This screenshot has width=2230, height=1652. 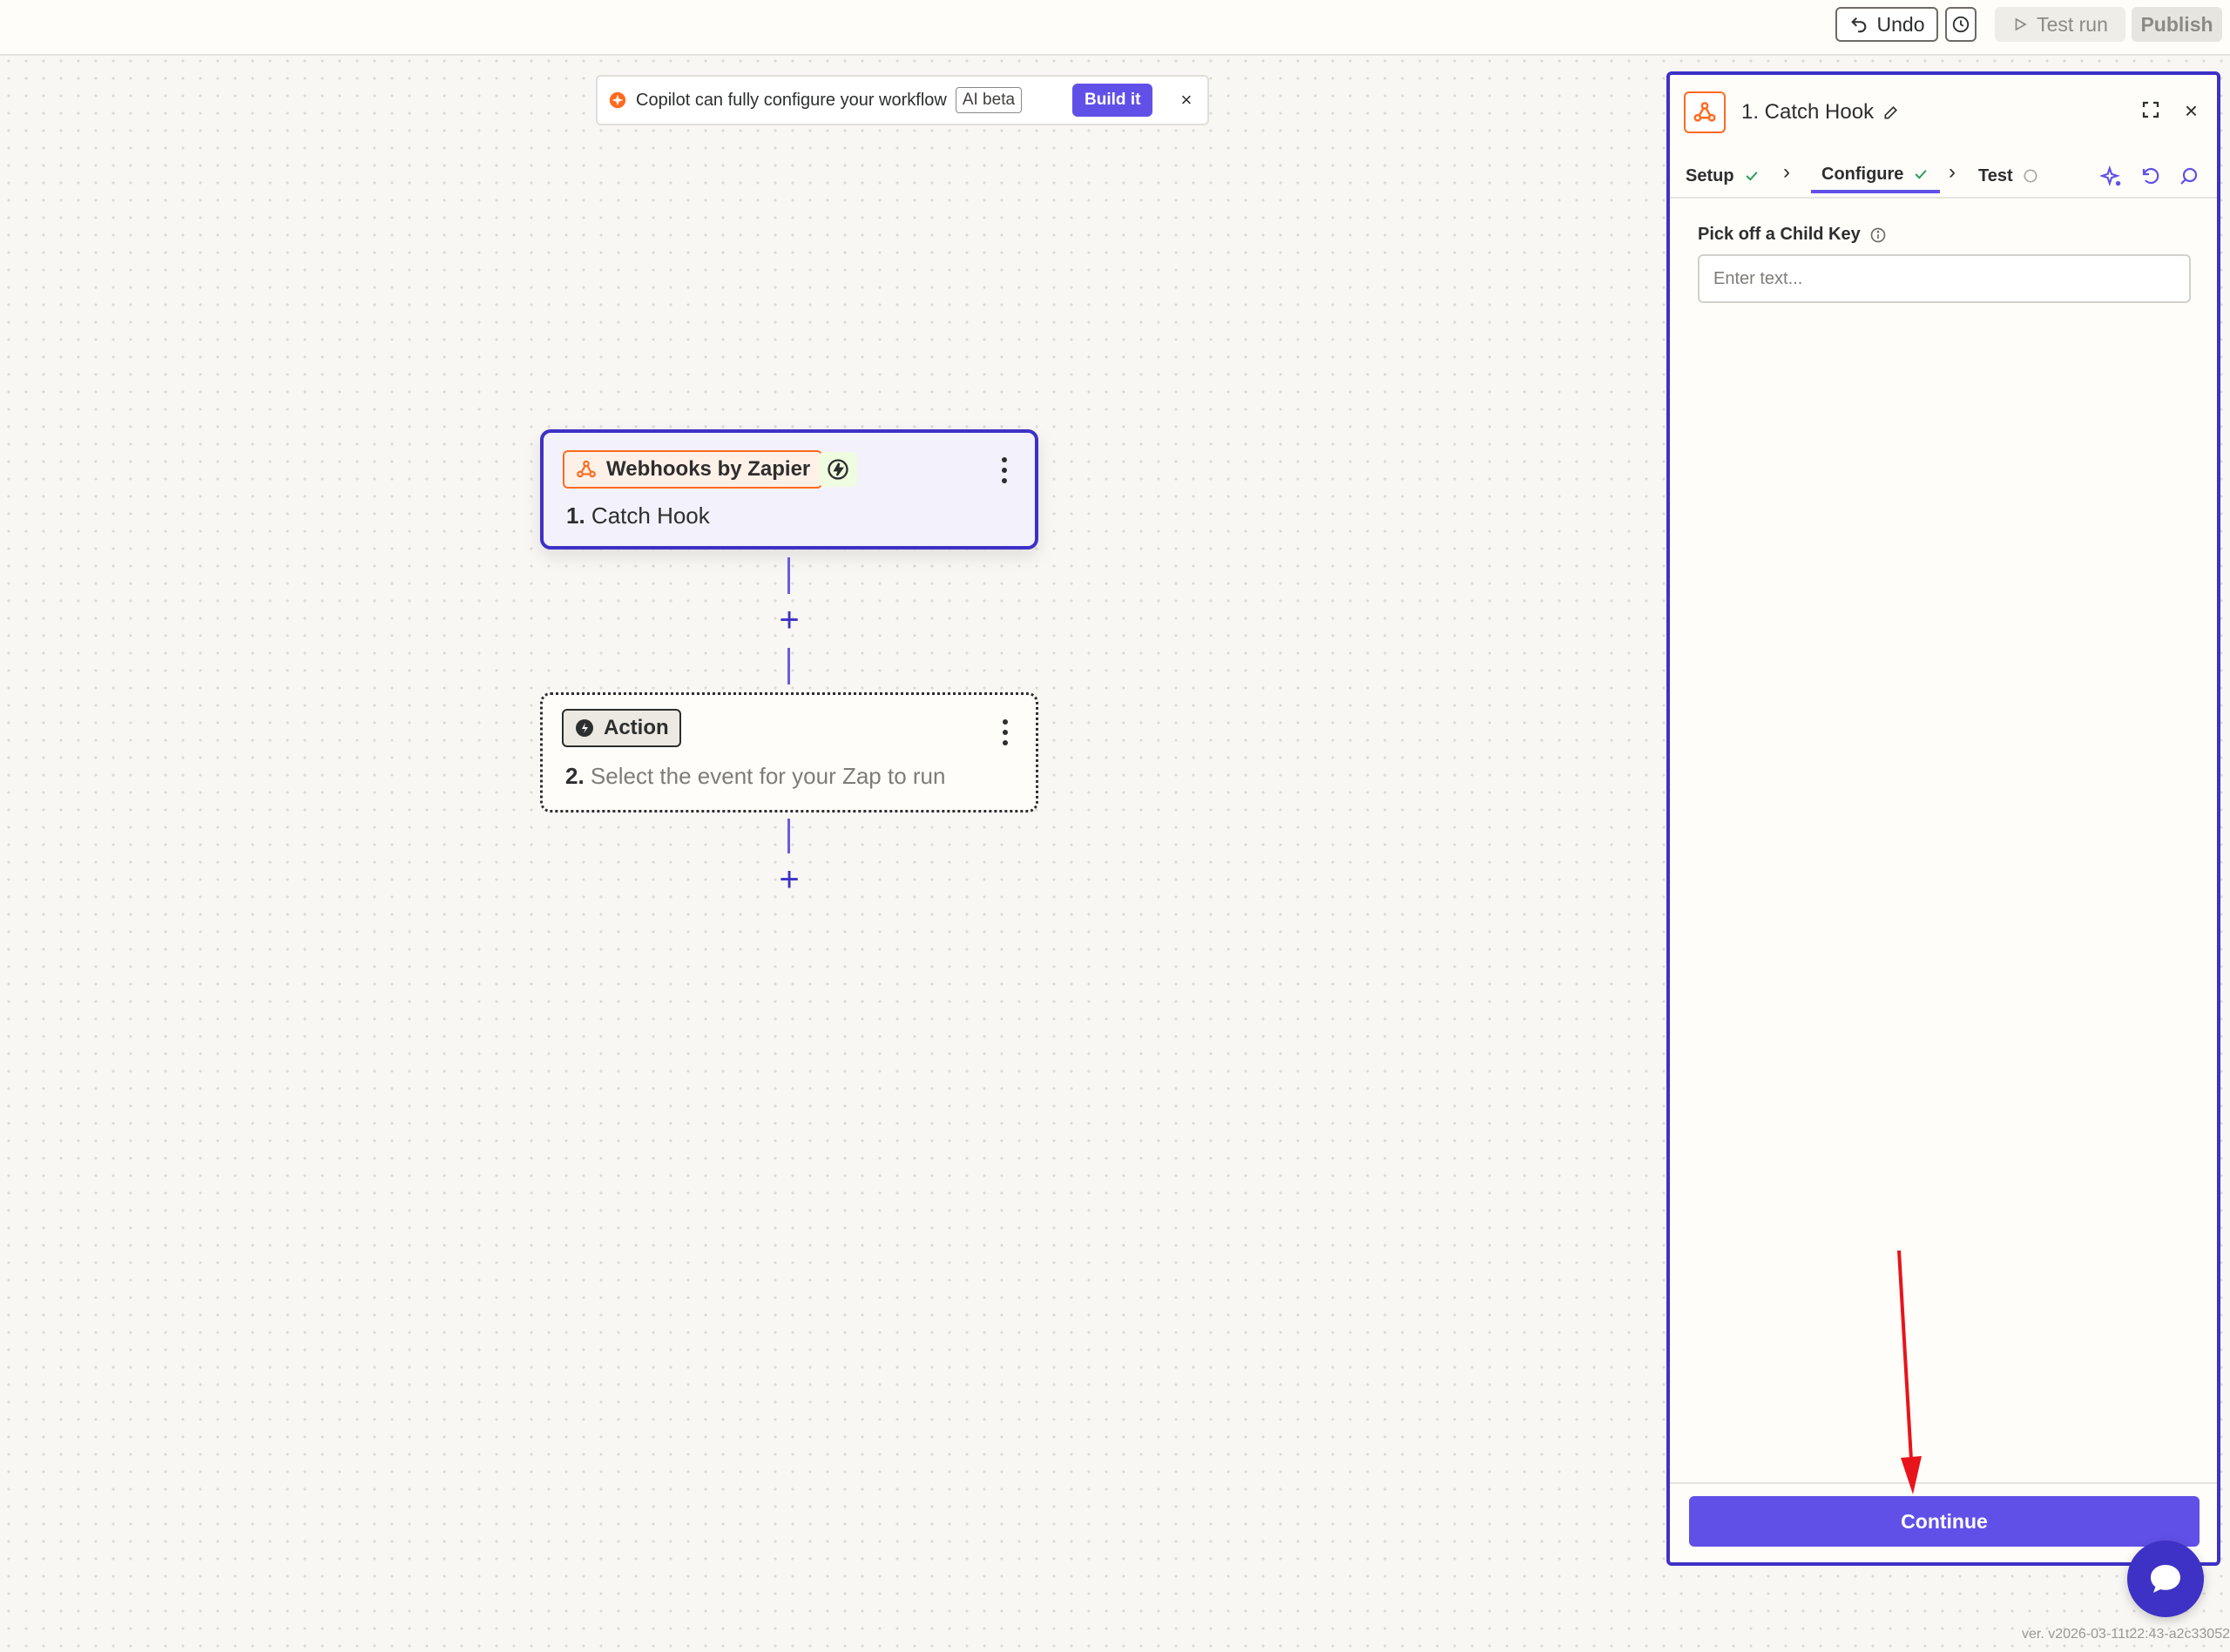 I want to click on lightning-icon, so click(x=838, y=469).